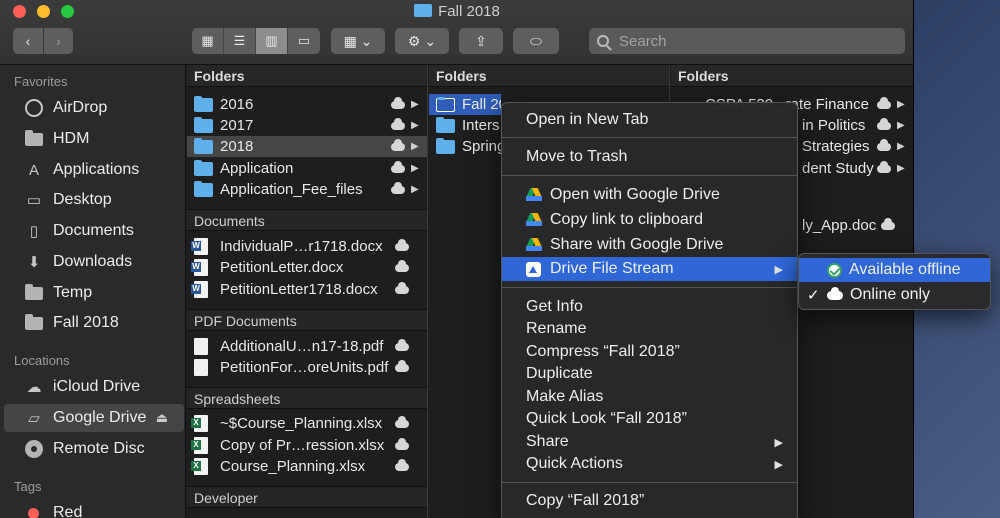 The width and height of the screenshot is (1000, 518). I want to click on google-drive-icon, so click(534, 220).